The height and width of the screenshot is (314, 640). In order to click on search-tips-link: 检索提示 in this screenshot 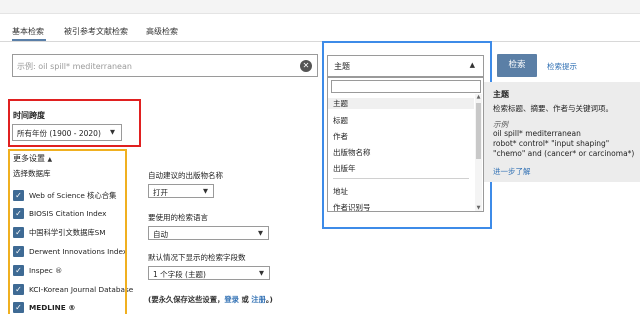, I will do `click(562, 66)`.